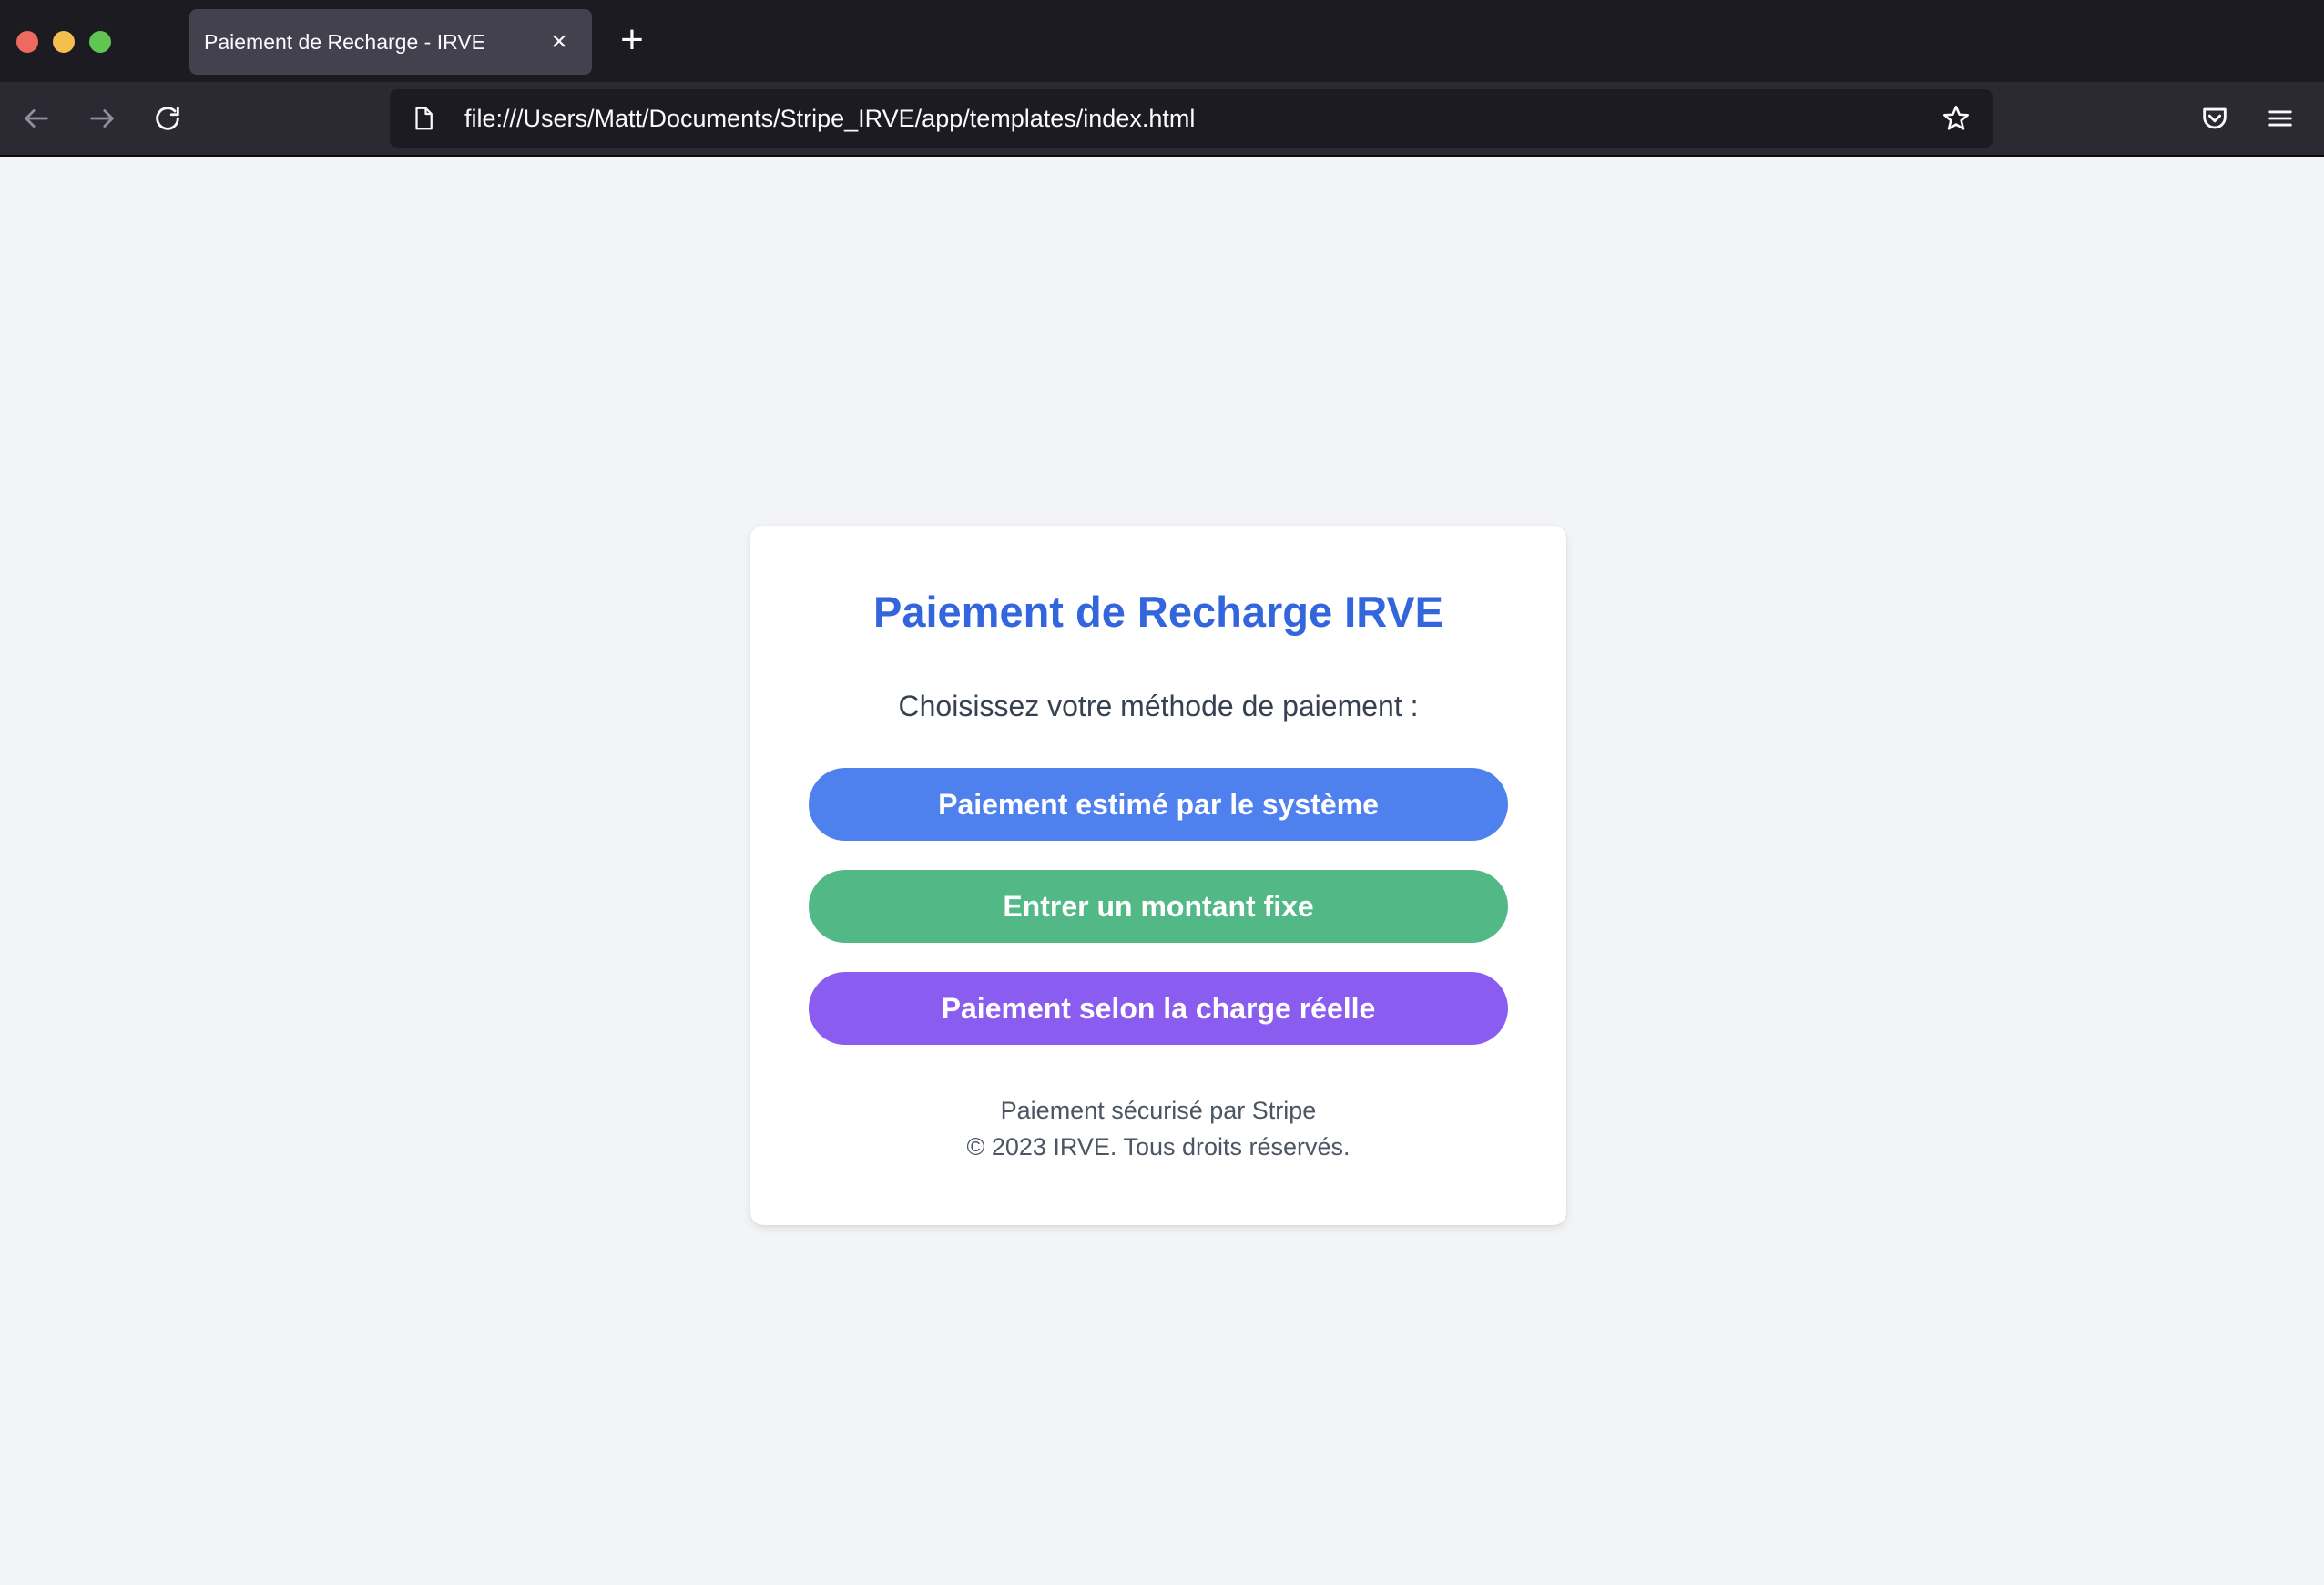 Image resolution: width=2324 pixels, height=1585 pixels. What do you see at coordinates (1158, 706) in the screenshot?
I see `payment-method-prompt: Choisissez votre méthode de paiement :` at bounding box center [1158, 706].